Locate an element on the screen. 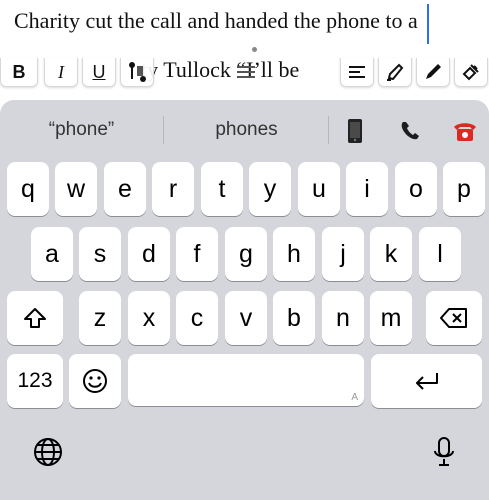 The width and height of the screenshot is (489, 500). backspace-key is located at coordinates (454, 318).